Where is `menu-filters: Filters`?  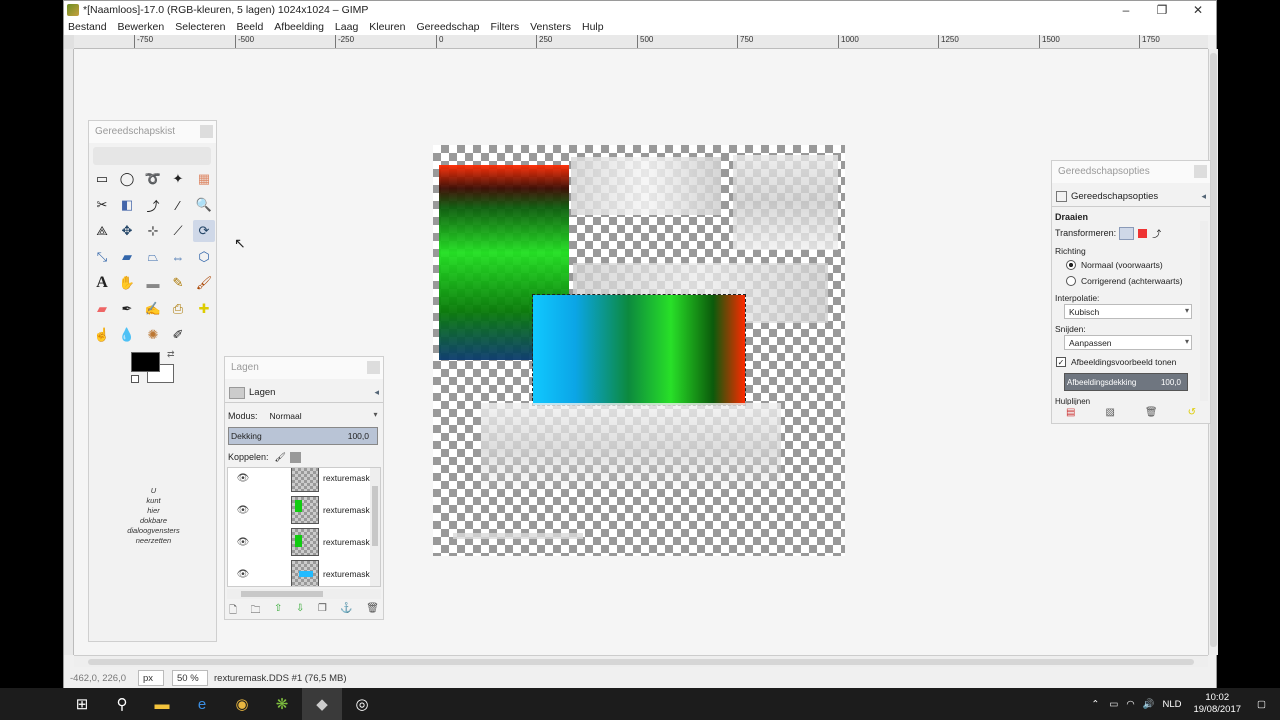
menu-filters: Filters is located at coordinates (505, 27).